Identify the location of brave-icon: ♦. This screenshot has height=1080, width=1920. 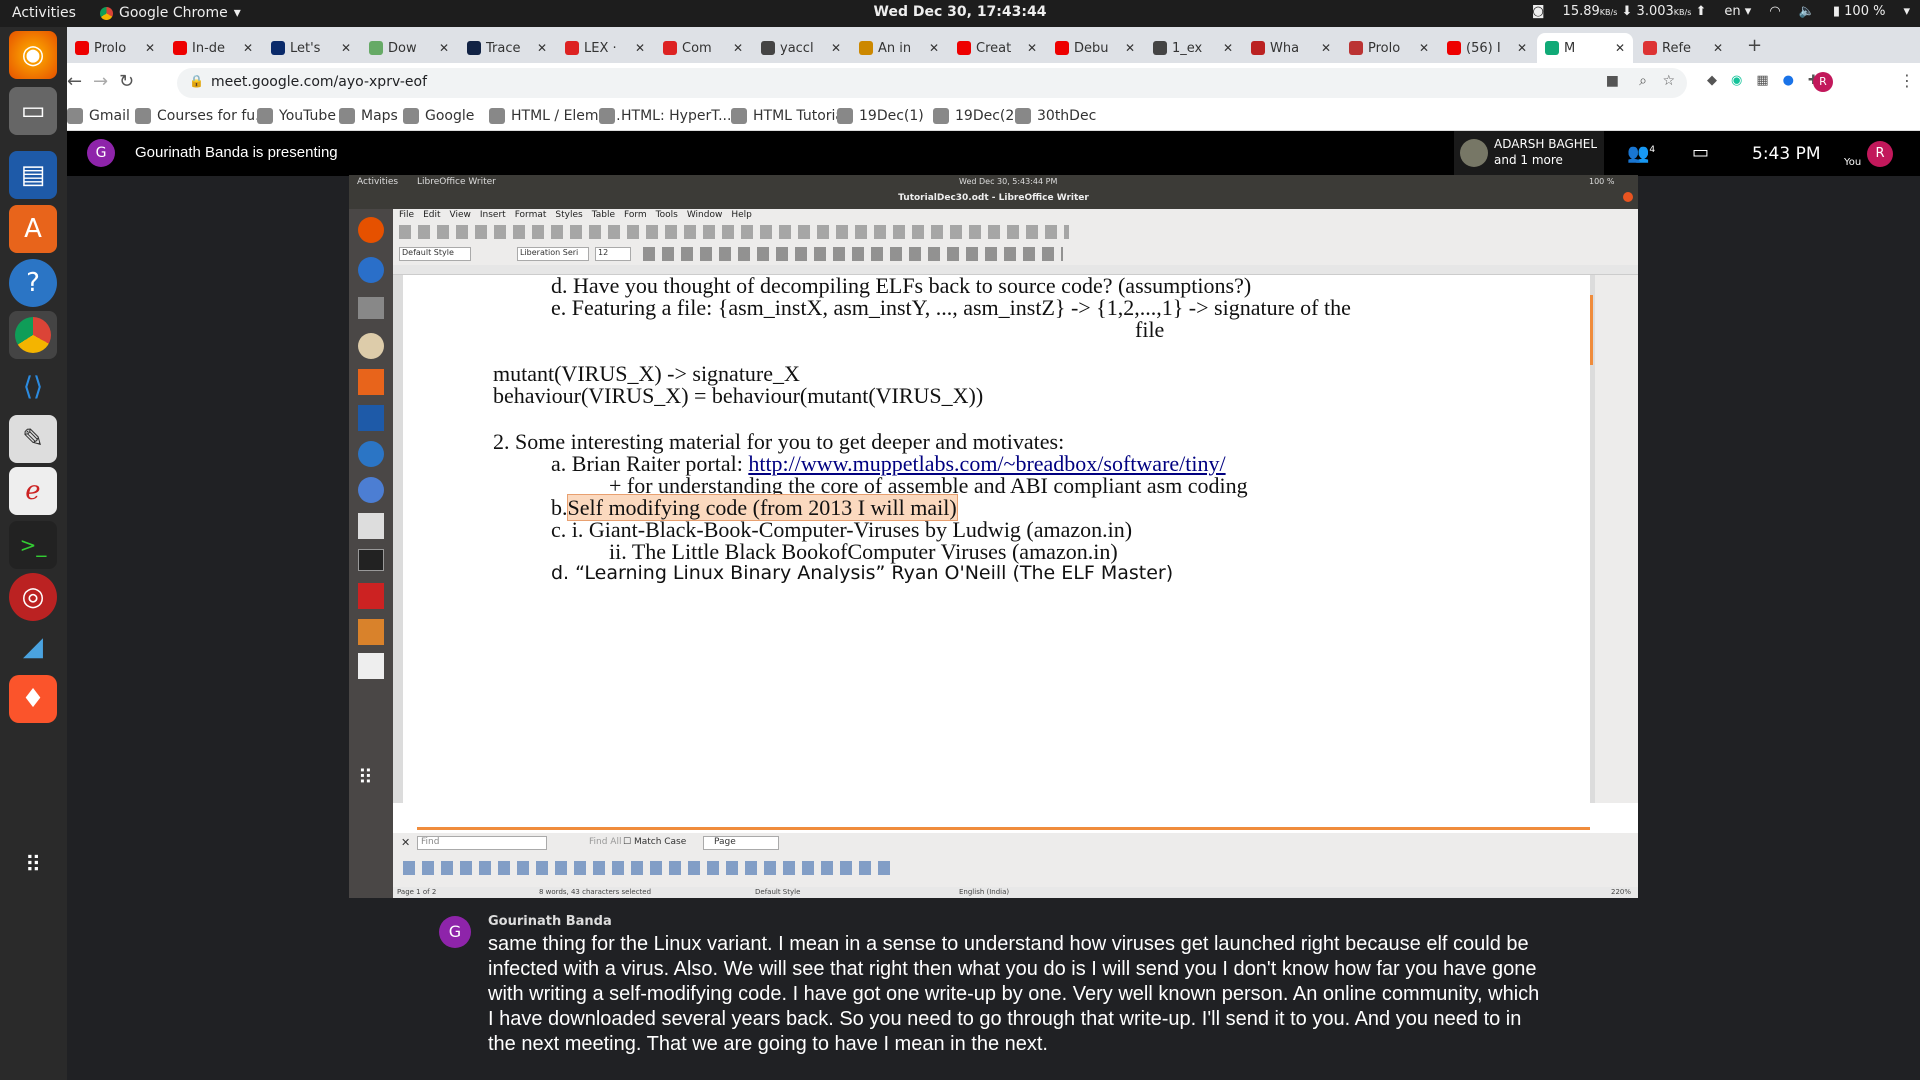
(33, 699).